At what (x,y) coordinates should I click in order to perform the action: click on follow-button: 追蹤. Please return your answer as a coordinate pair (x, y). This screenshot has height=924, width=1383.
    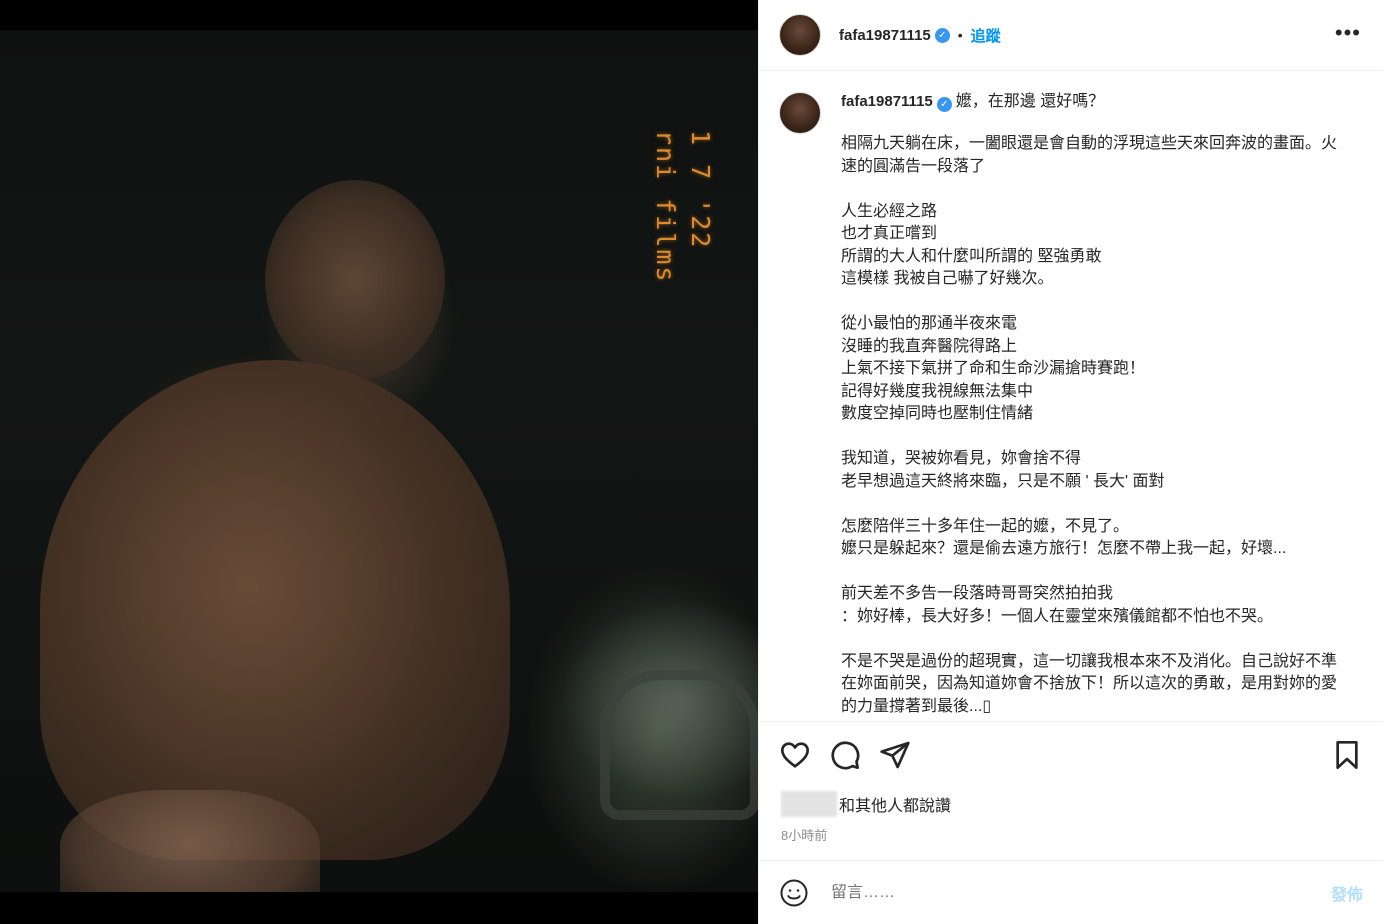
    Looking at the image, I should click on (986, 35).